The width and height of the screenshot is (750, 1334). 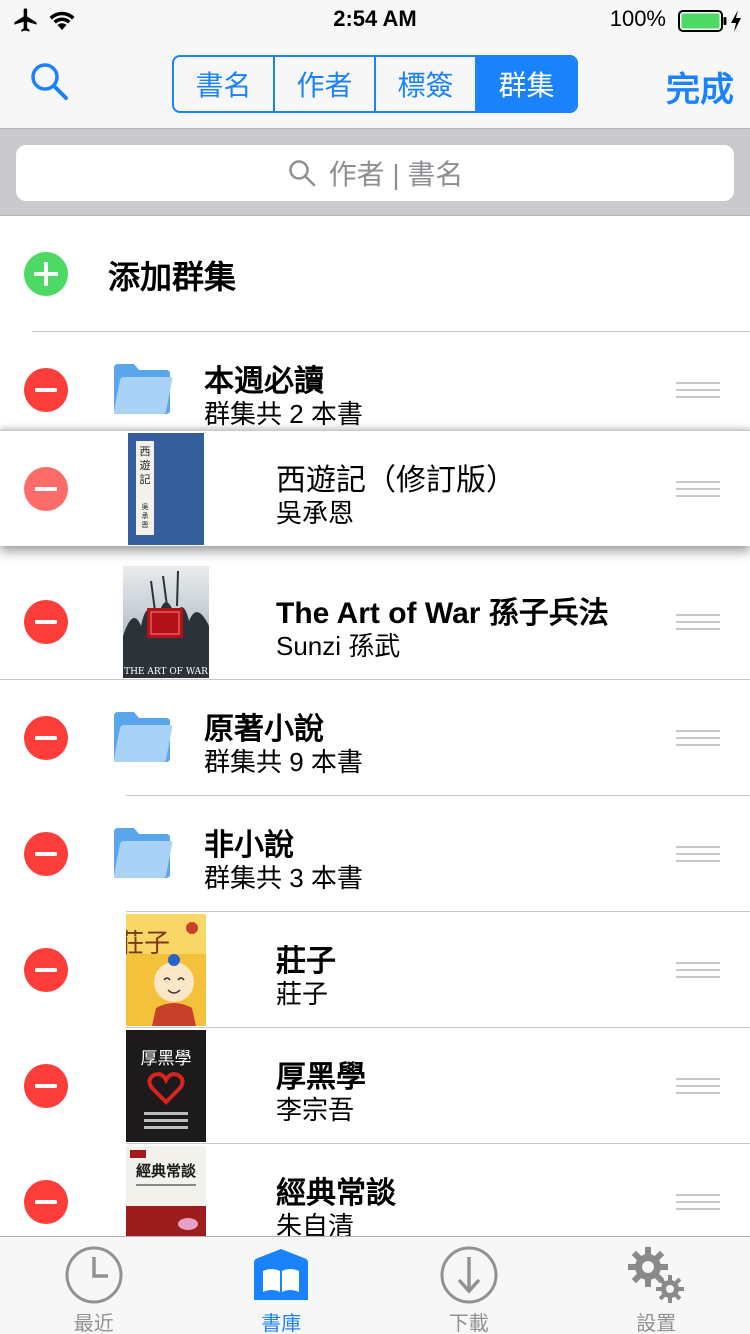 I want to click on segment-label: 標簽, so click(x=425, y=85).